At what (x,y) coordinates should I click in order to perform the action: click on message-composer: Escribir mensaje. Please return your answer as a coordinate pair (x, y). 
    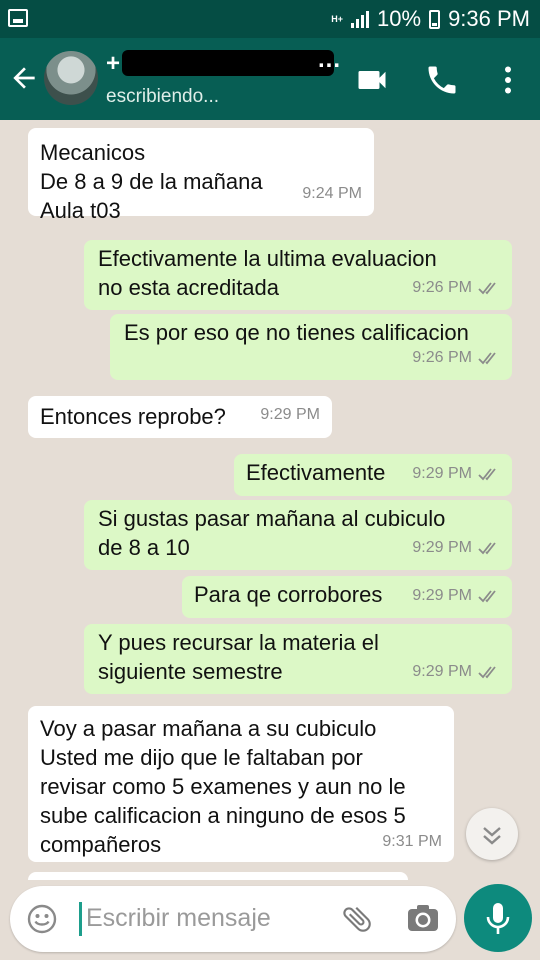
    Looking at the image, I should click on (233, 919).